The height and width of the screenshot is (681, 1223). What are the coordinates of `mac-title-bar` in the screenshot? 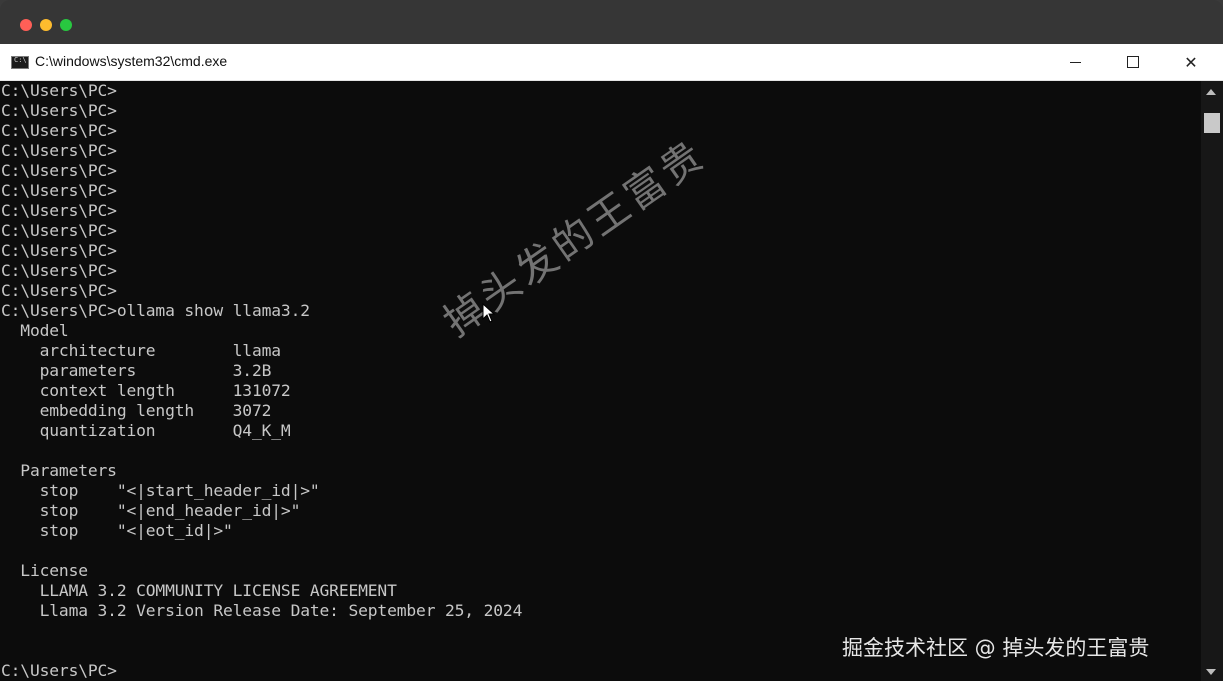 It's located at (611, 22).